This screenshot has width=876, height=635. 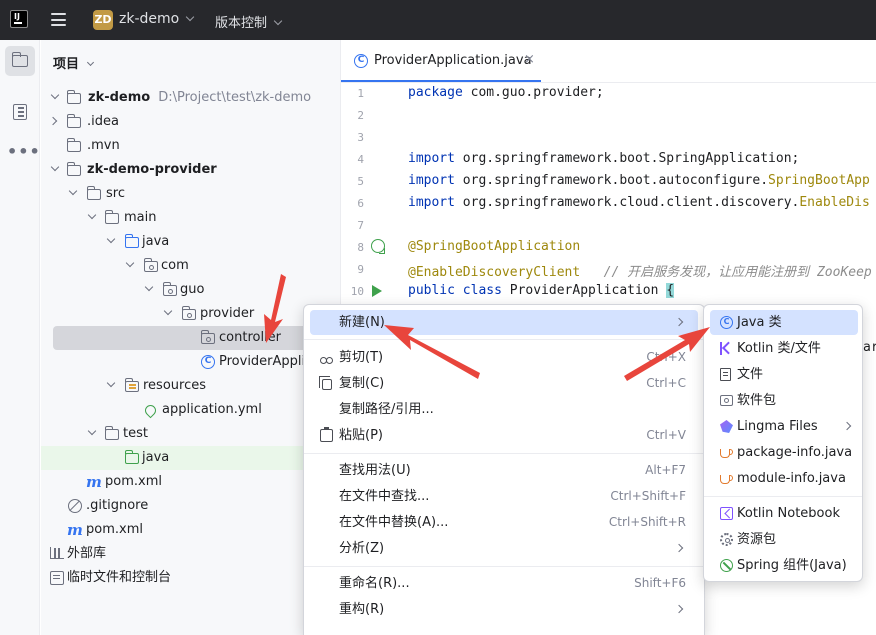 I want to click on menu-item-cut: 剪切(T) Ctrl+X, so click(x=504, y=357).